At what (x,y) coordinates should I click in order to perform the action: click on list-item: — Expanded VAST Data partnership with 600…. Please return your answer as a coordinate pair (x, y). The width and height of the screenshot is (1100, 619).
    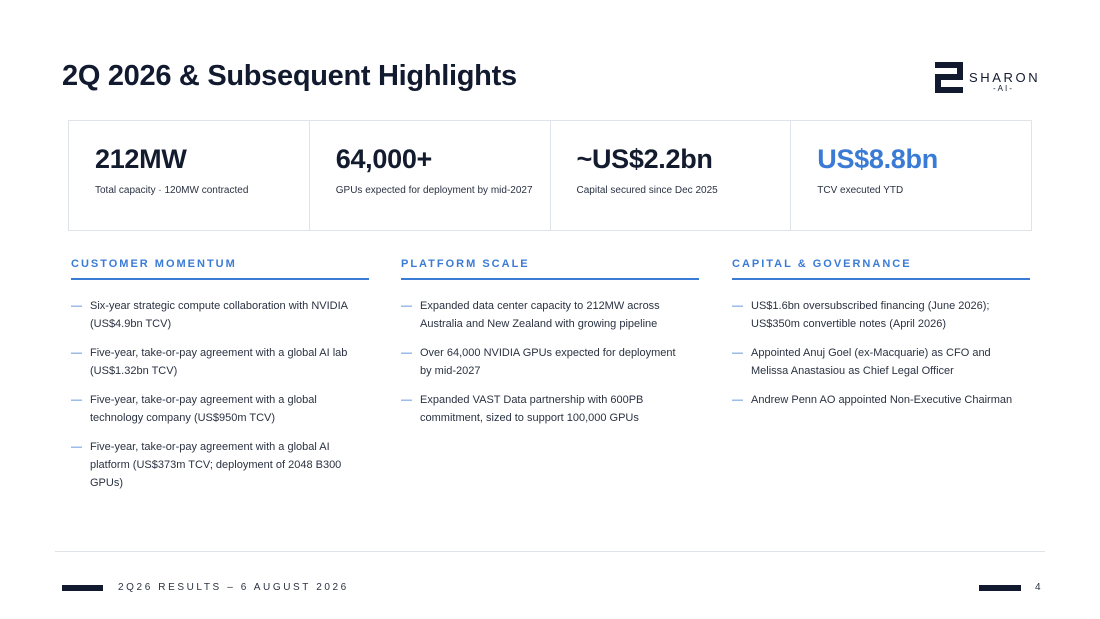
    Looking at the image, I should click on (550, 409).